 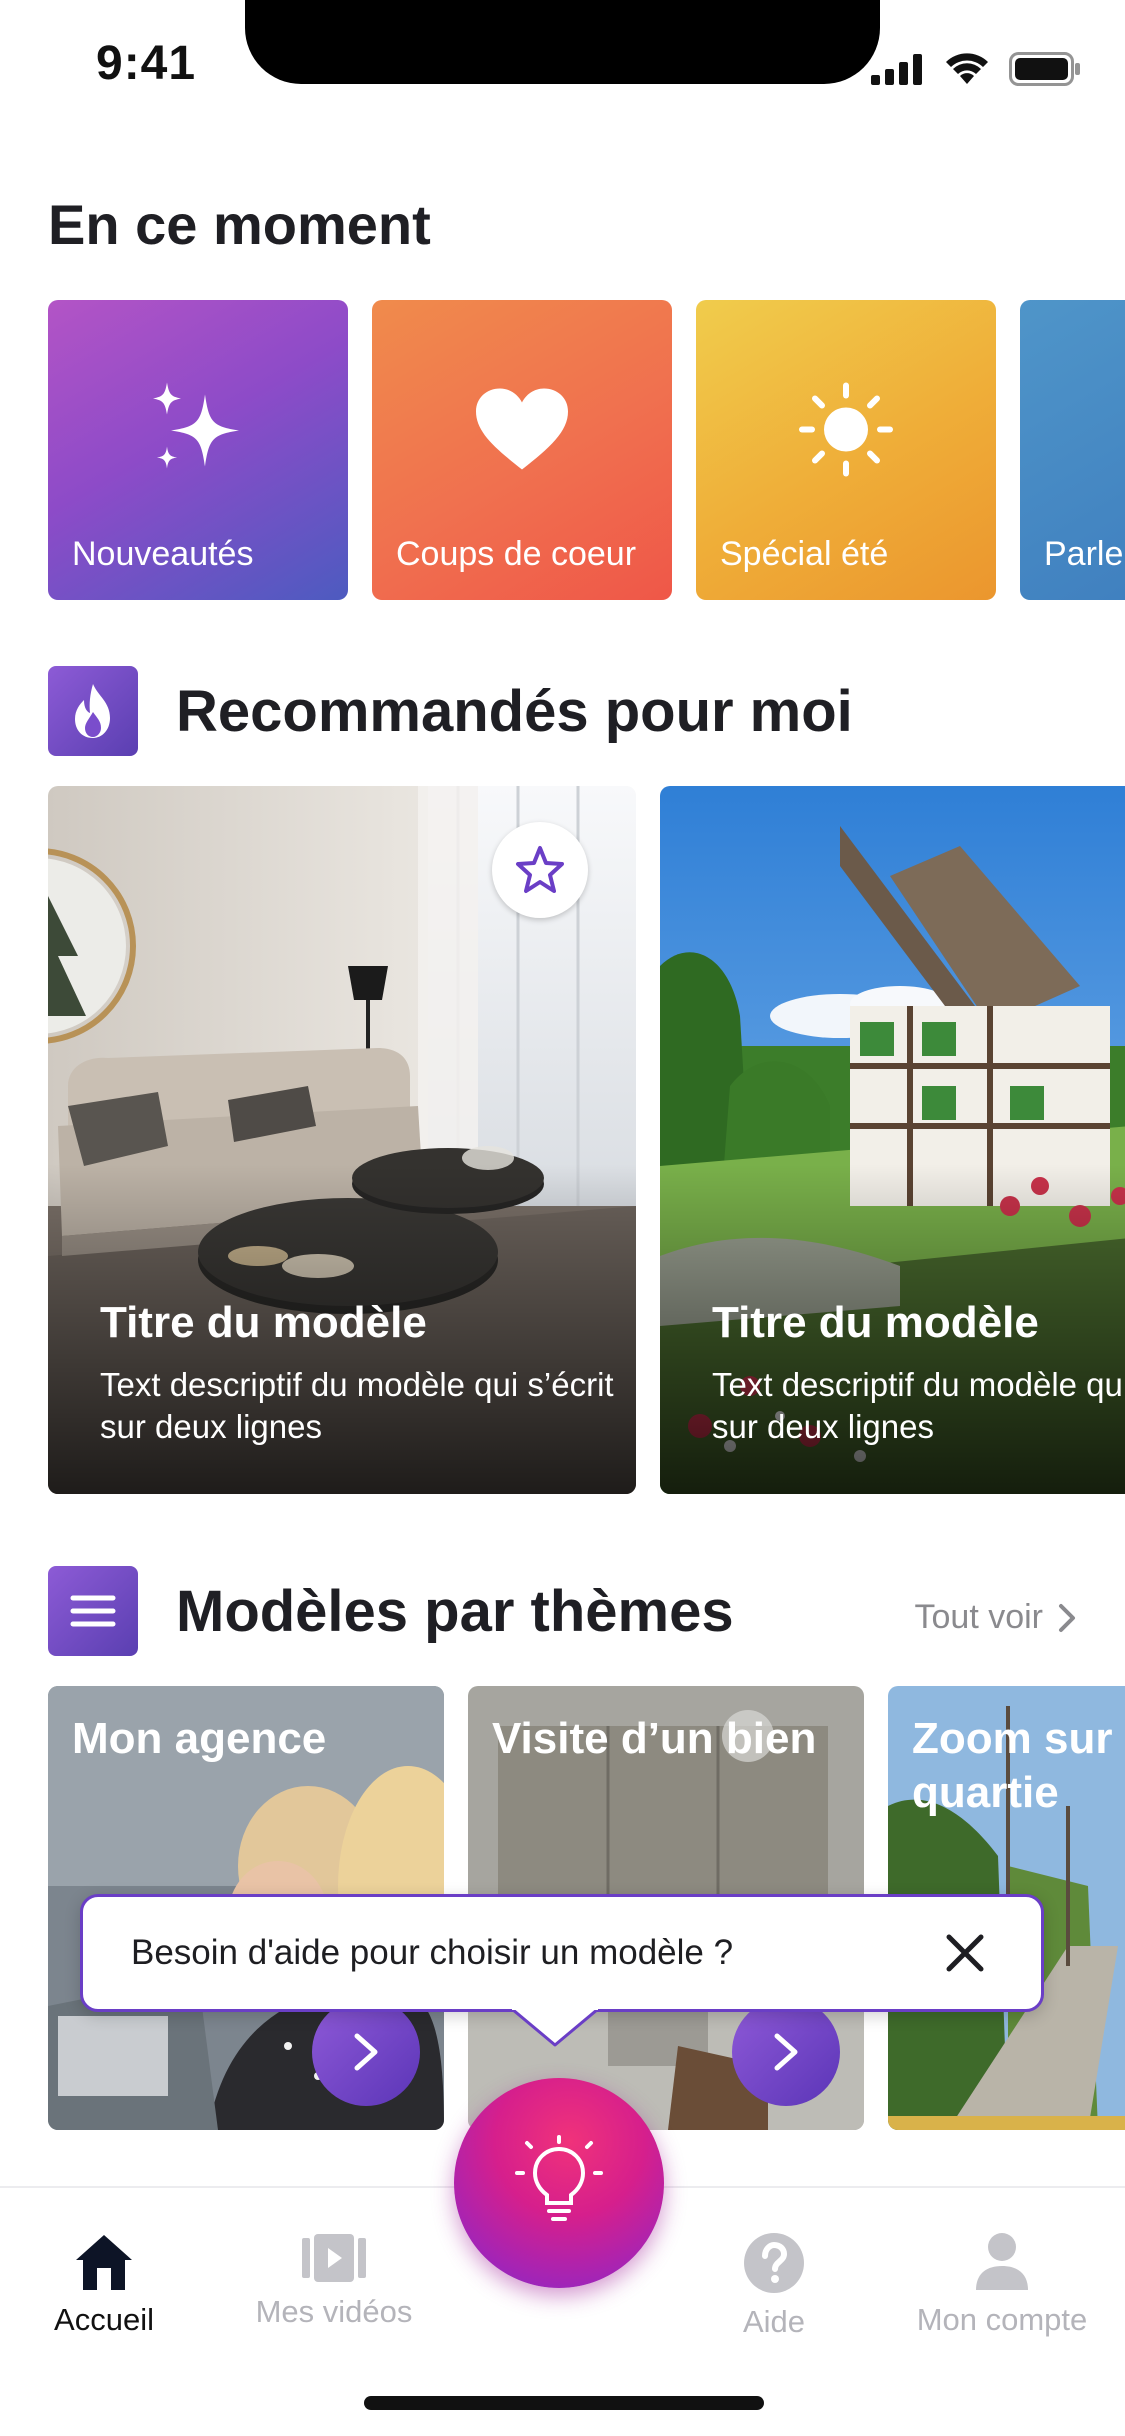 I want to click on device-notch, so click(x=562, y=42).